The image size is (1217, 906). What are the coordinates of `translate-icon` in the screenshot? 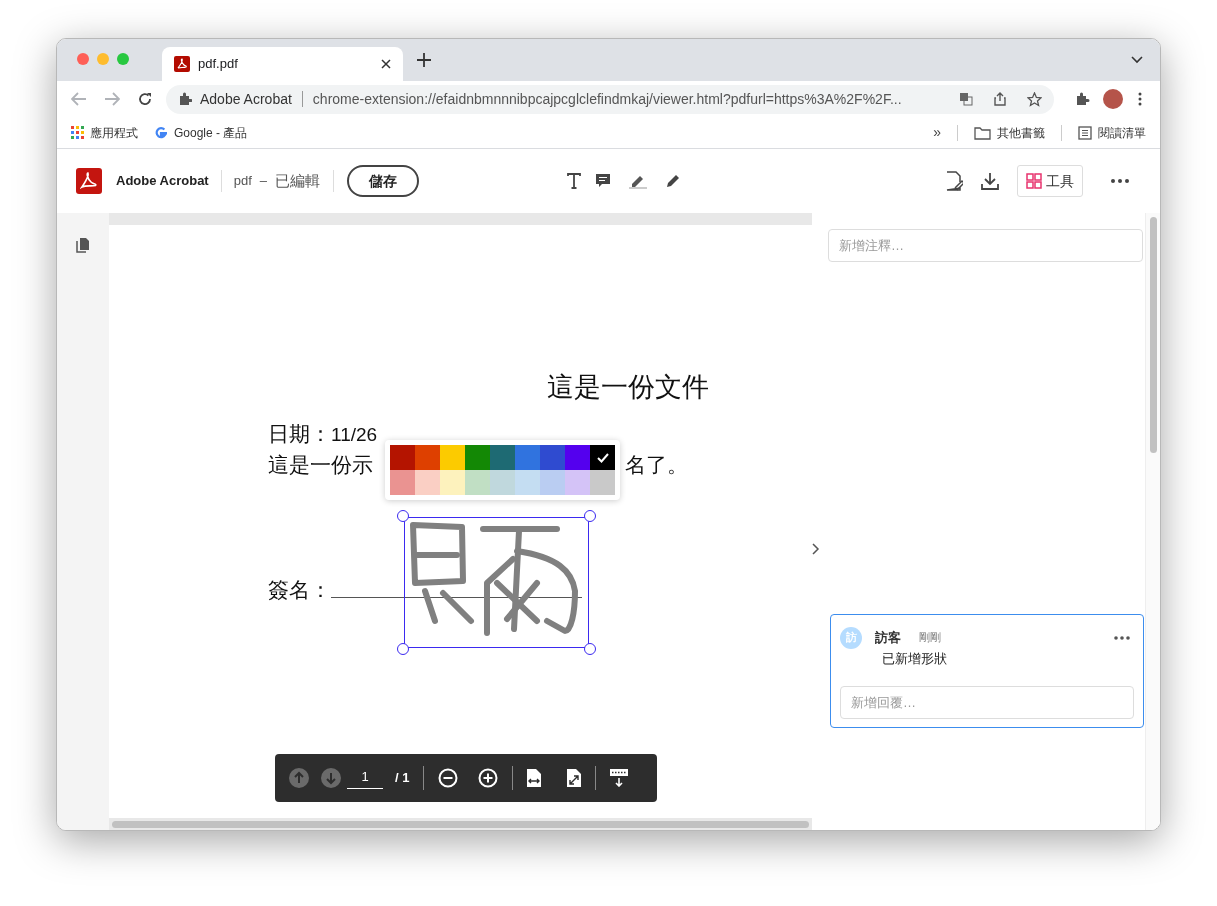 It's located at (966, 99).